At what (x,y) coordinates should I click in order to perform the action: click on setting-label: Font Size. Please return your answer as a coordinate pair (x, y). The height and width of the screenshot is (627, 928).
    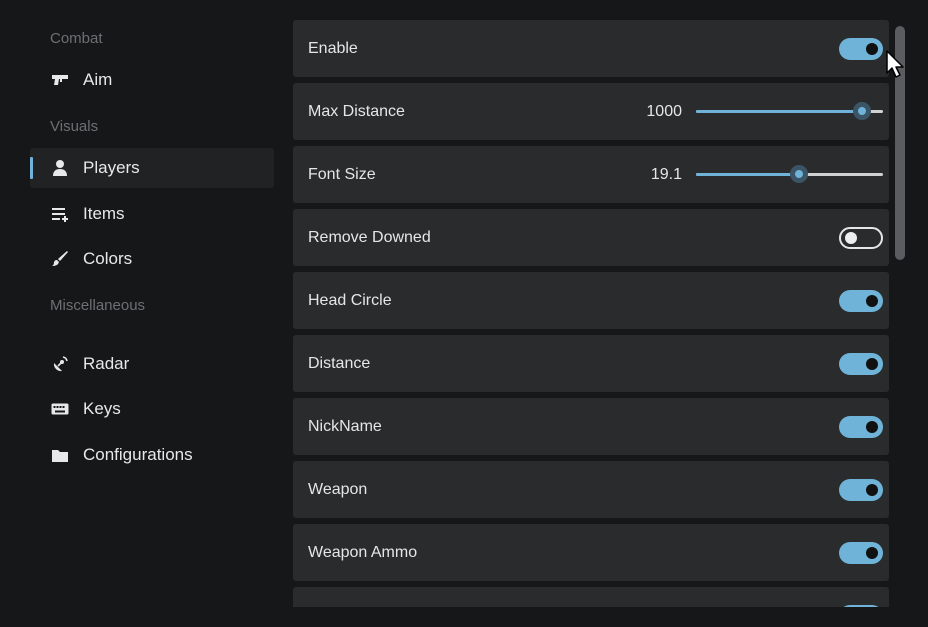
    Looking at the image, I should click on (342, 174).